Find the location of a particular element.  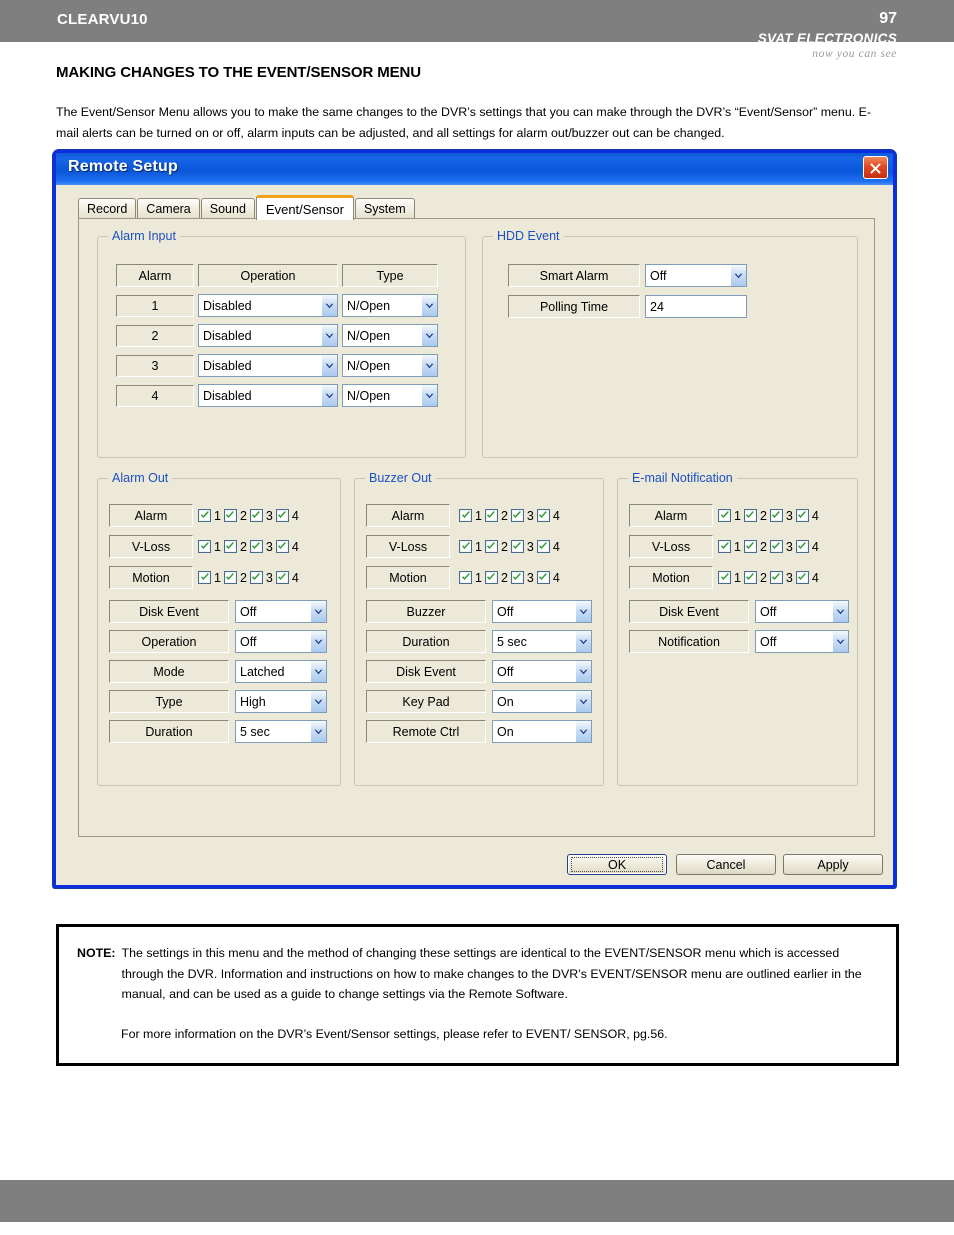

polling-time-input: 24 is located at coordinates (696, 306).